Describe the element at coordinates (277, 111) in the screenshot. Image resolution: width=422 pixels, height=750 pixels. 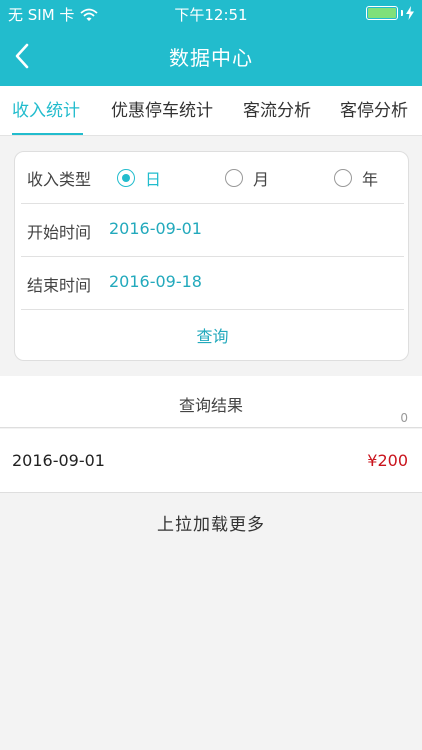
I see `tab-traffic-analysis: 客流分析` at that location.